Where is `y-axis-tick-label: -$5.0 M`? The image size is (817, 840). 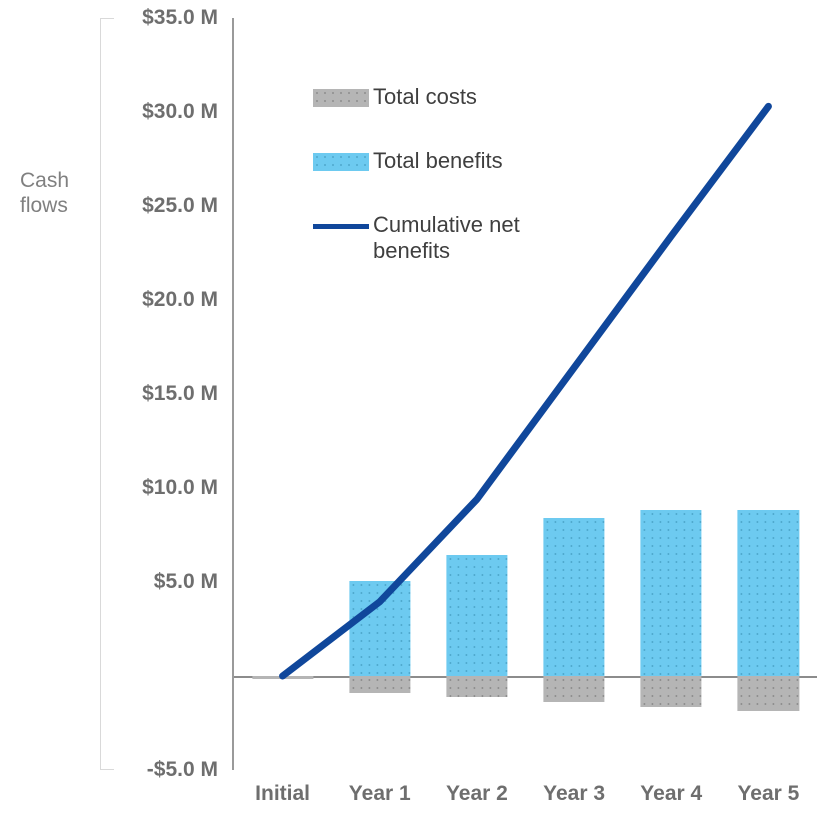
y-axis-tick-label: -$5.0 M is located at coordinates (182, 769).